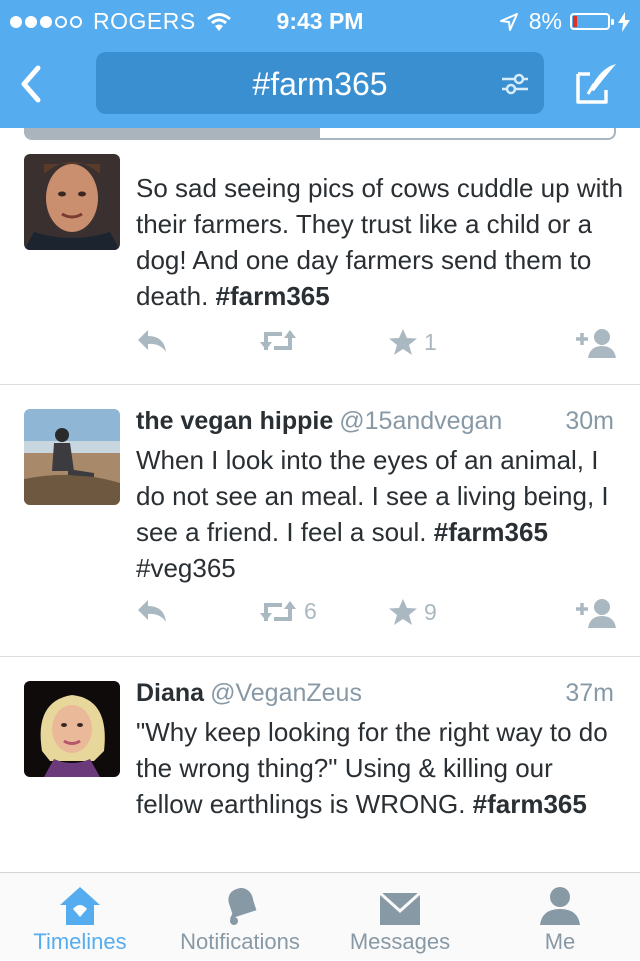  I want to click on progress-fill, so click(173, 133).